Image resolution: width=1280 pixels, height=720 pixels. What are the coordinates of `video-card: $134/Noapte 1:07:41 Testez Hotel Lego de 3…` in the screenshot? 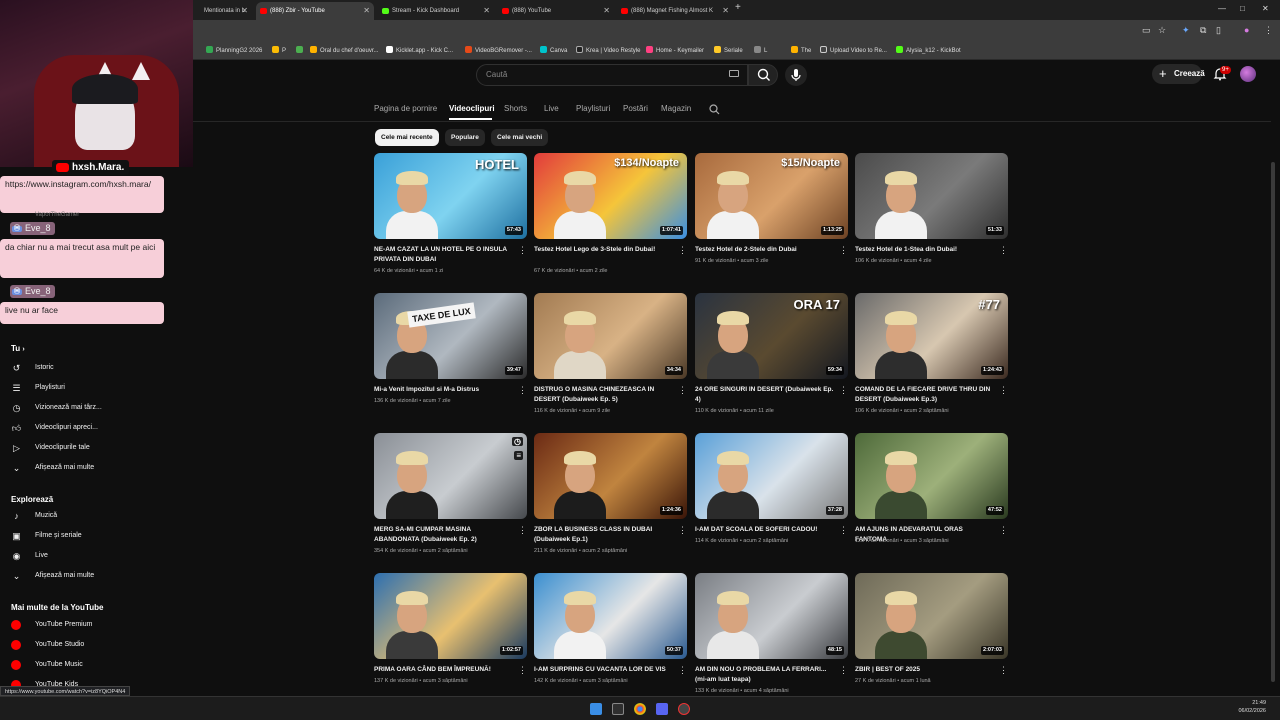 It's located at (610, 218).